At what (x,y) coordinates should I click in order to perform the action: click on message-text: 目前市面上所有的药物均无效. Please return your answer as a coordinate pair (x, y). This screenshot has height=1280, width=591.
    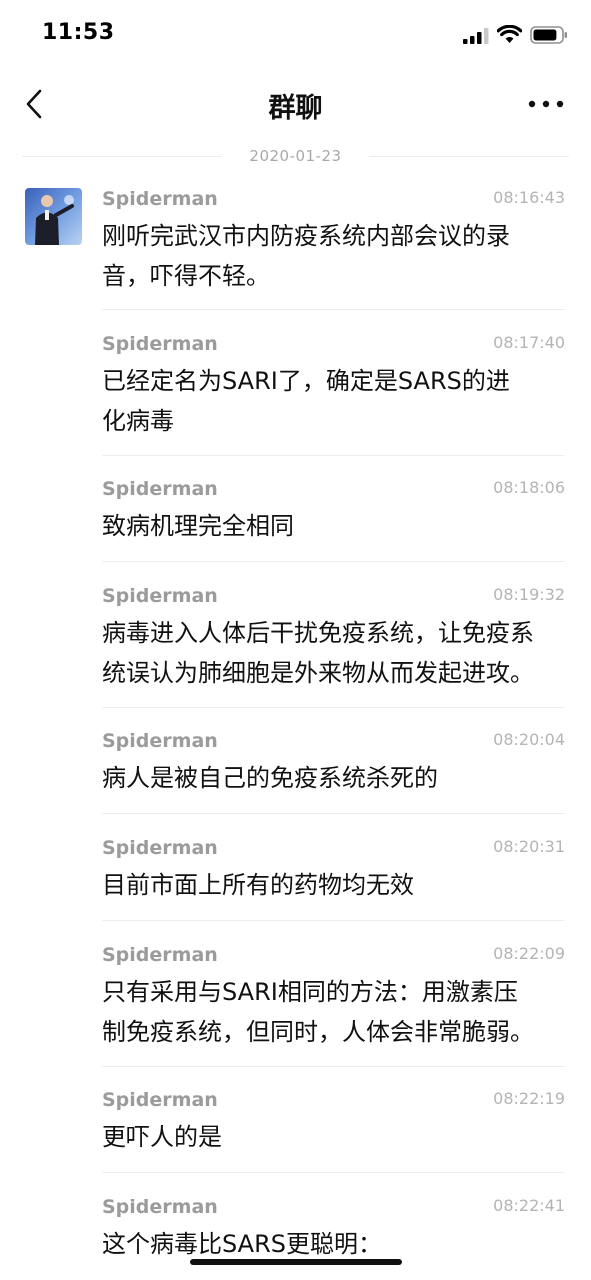
    Looking at the image, I should click on (258, 885).